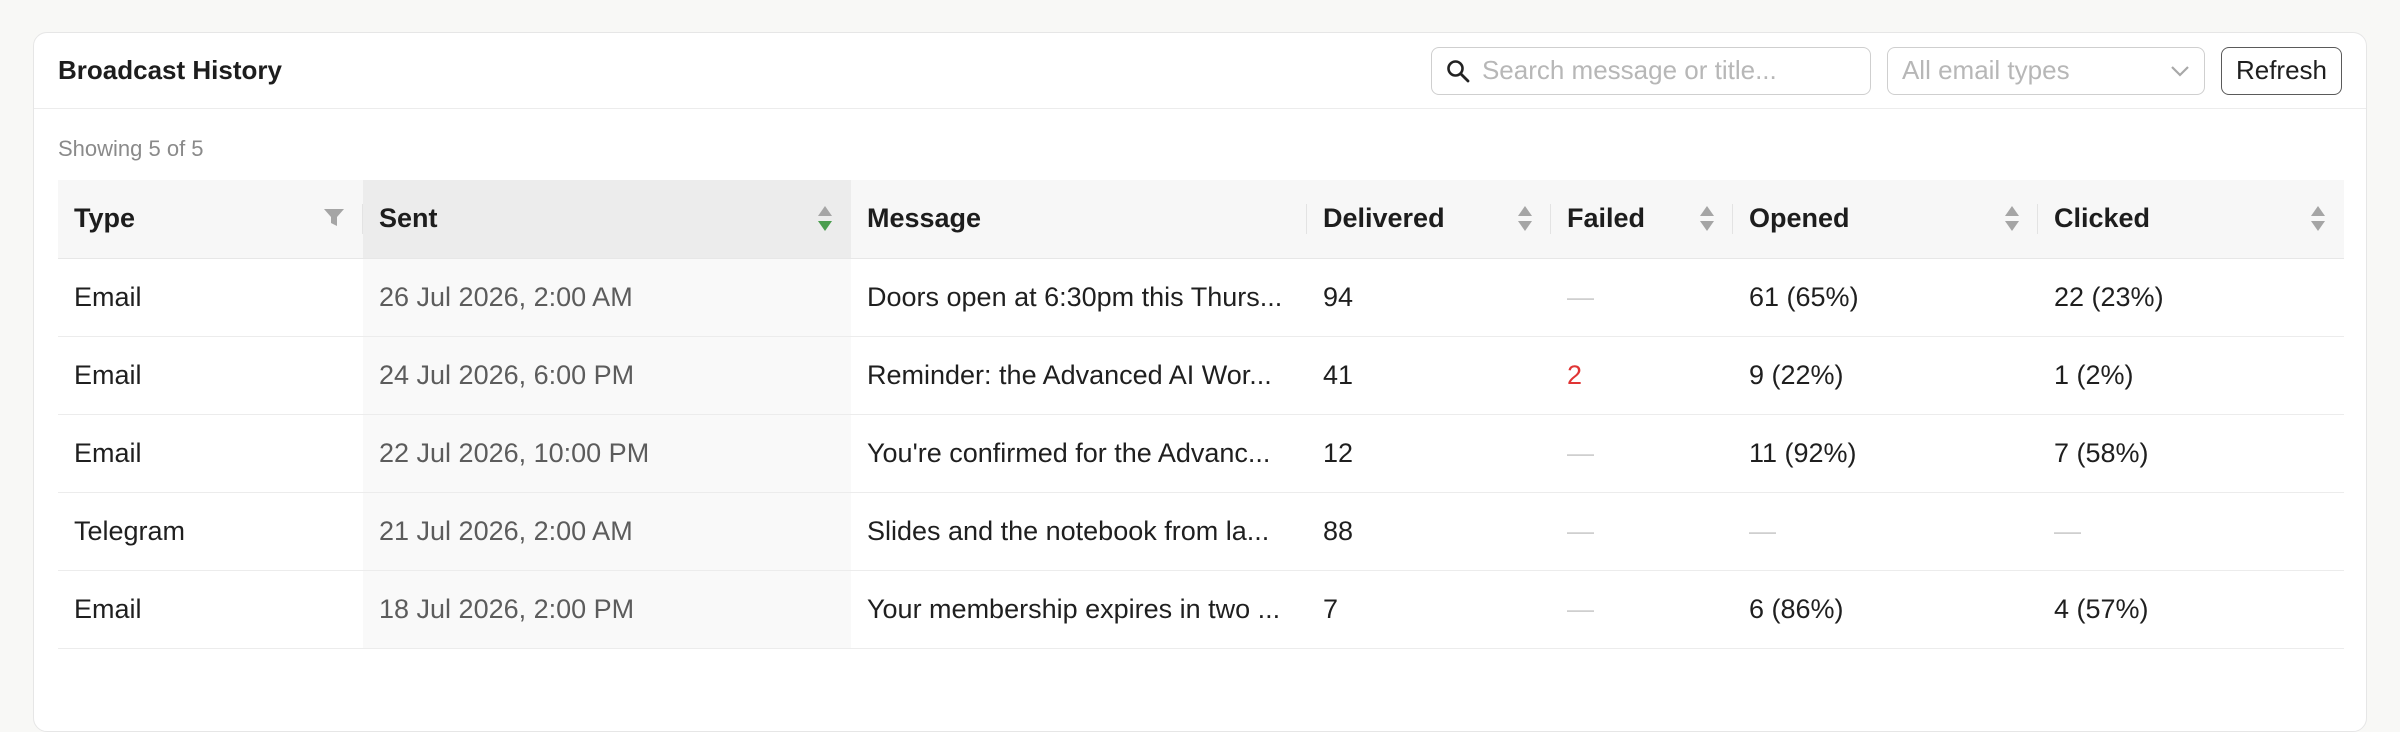  I want to click on cell-sent: 21 Jul 2026, 2:00 AM, so click(607, 531).